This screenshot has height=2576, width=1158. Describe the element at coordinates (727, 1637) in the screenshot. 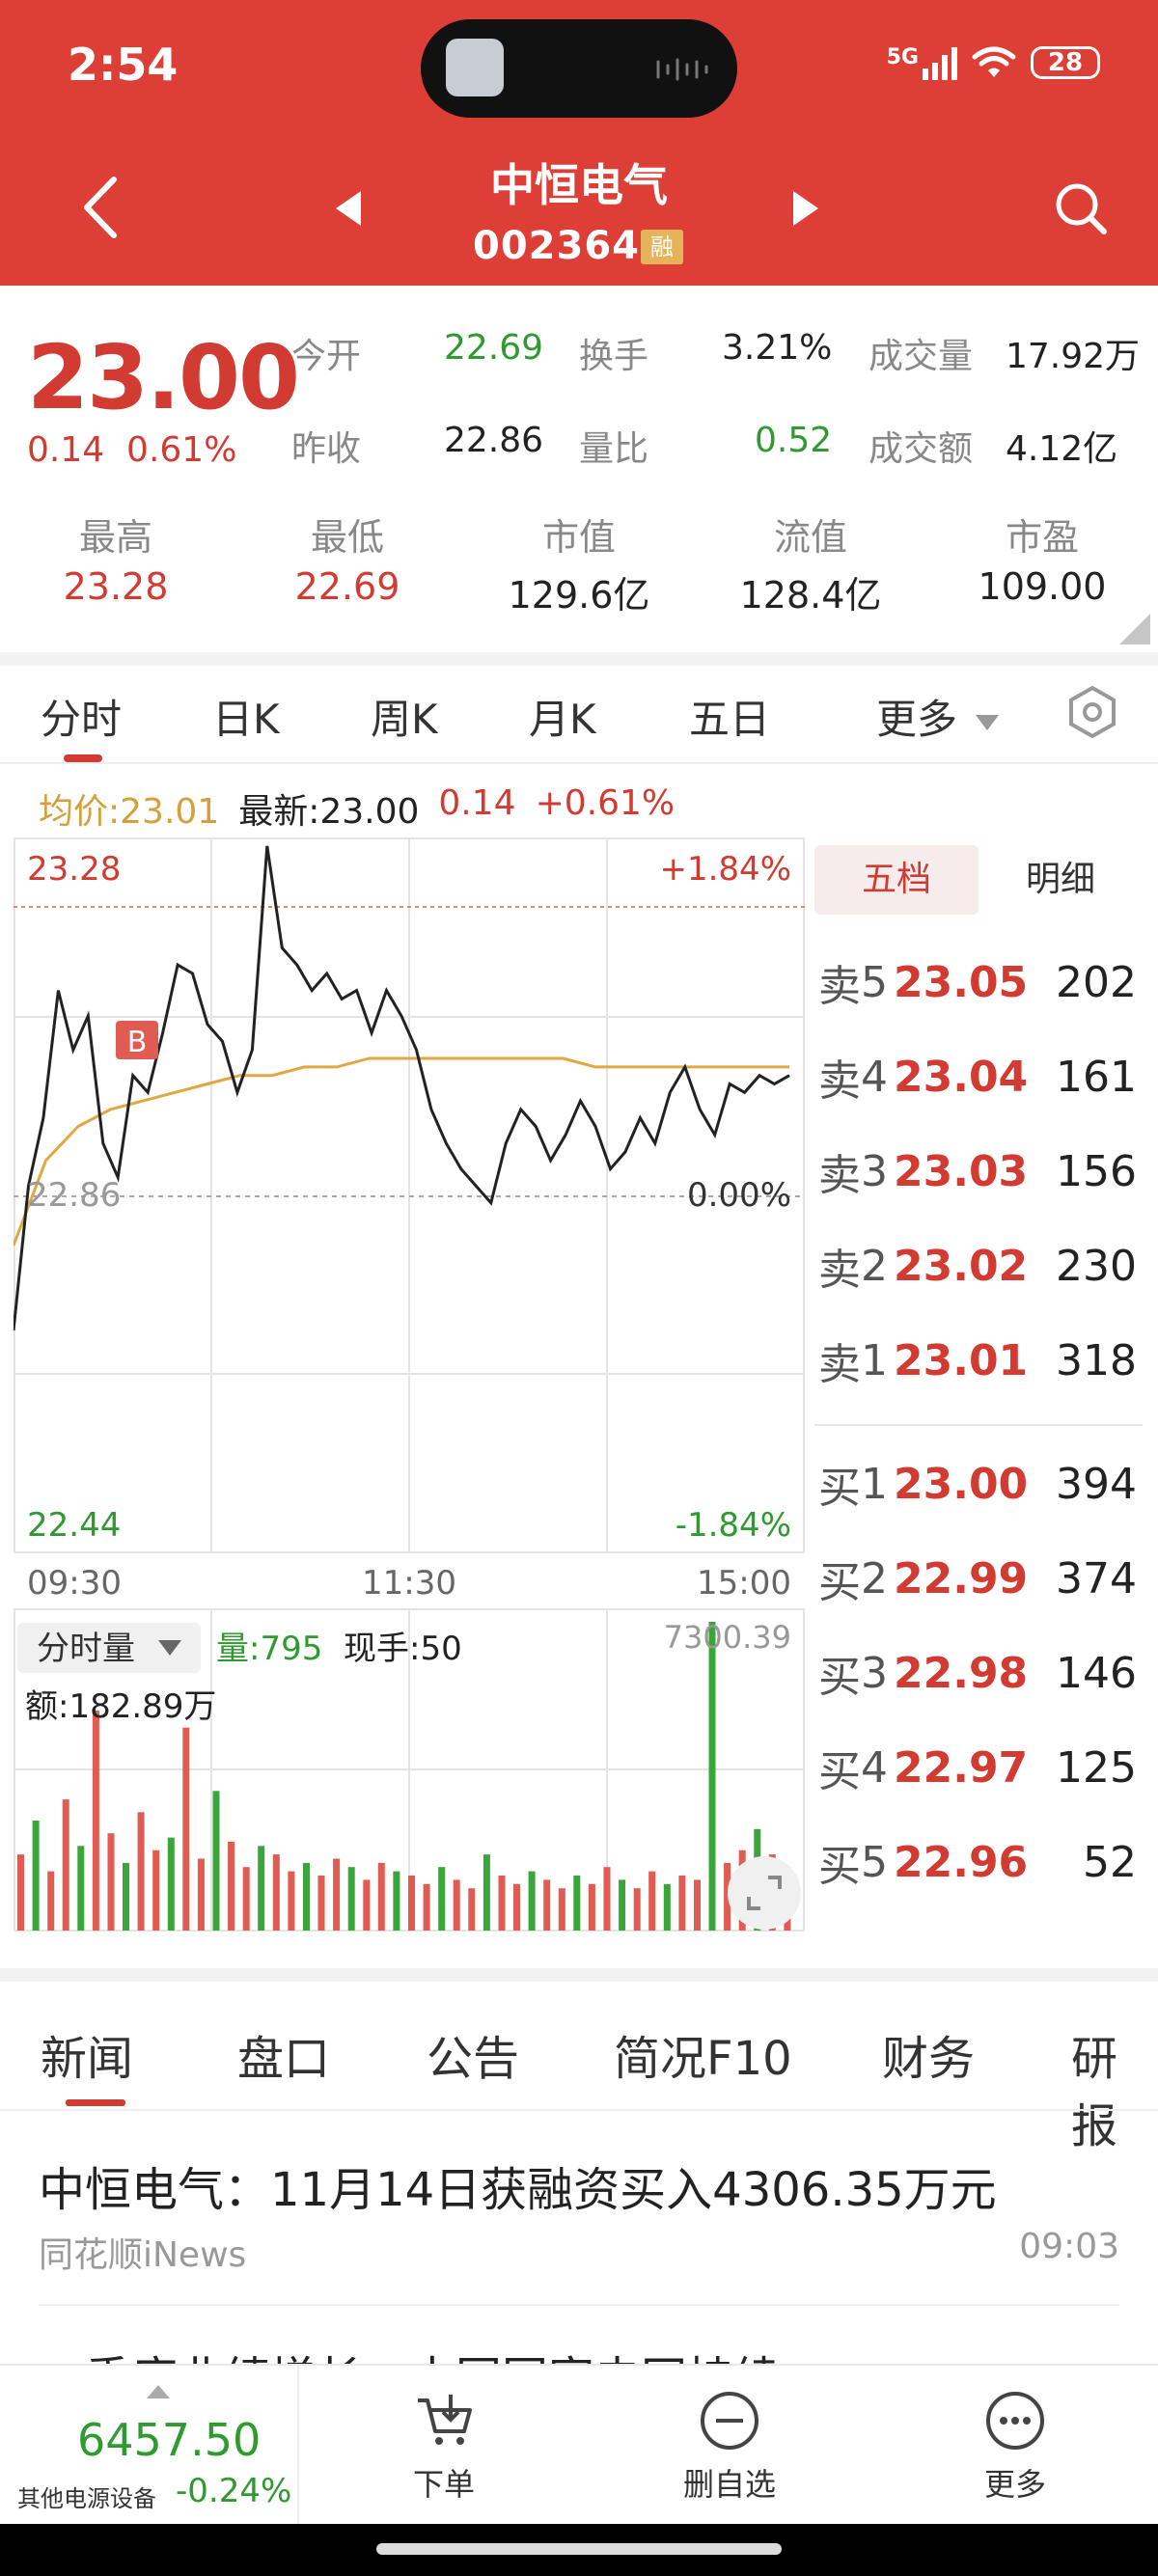

I see `volume-max: 7300.39` at that location.